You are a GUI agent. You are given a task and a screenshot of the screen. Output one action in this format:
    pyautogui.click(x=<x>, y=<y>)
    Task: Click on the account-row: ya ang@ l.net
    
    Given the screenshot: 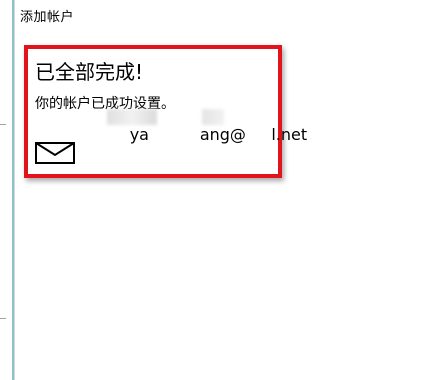 What is the action you would take?
    pyautogui.click(x=171, y=136)
    